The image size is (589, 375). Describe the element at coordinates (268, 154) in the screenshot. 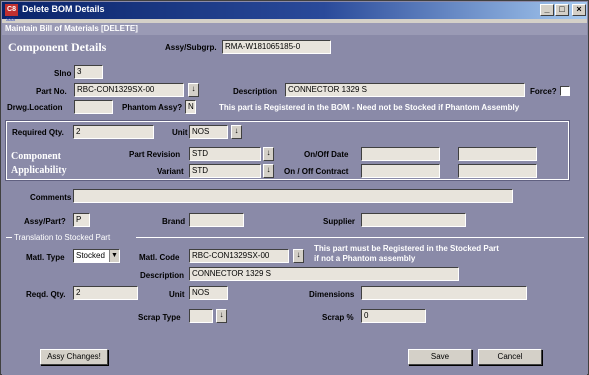

I see `part-revision-dropdown-icon: ↓` at that location.